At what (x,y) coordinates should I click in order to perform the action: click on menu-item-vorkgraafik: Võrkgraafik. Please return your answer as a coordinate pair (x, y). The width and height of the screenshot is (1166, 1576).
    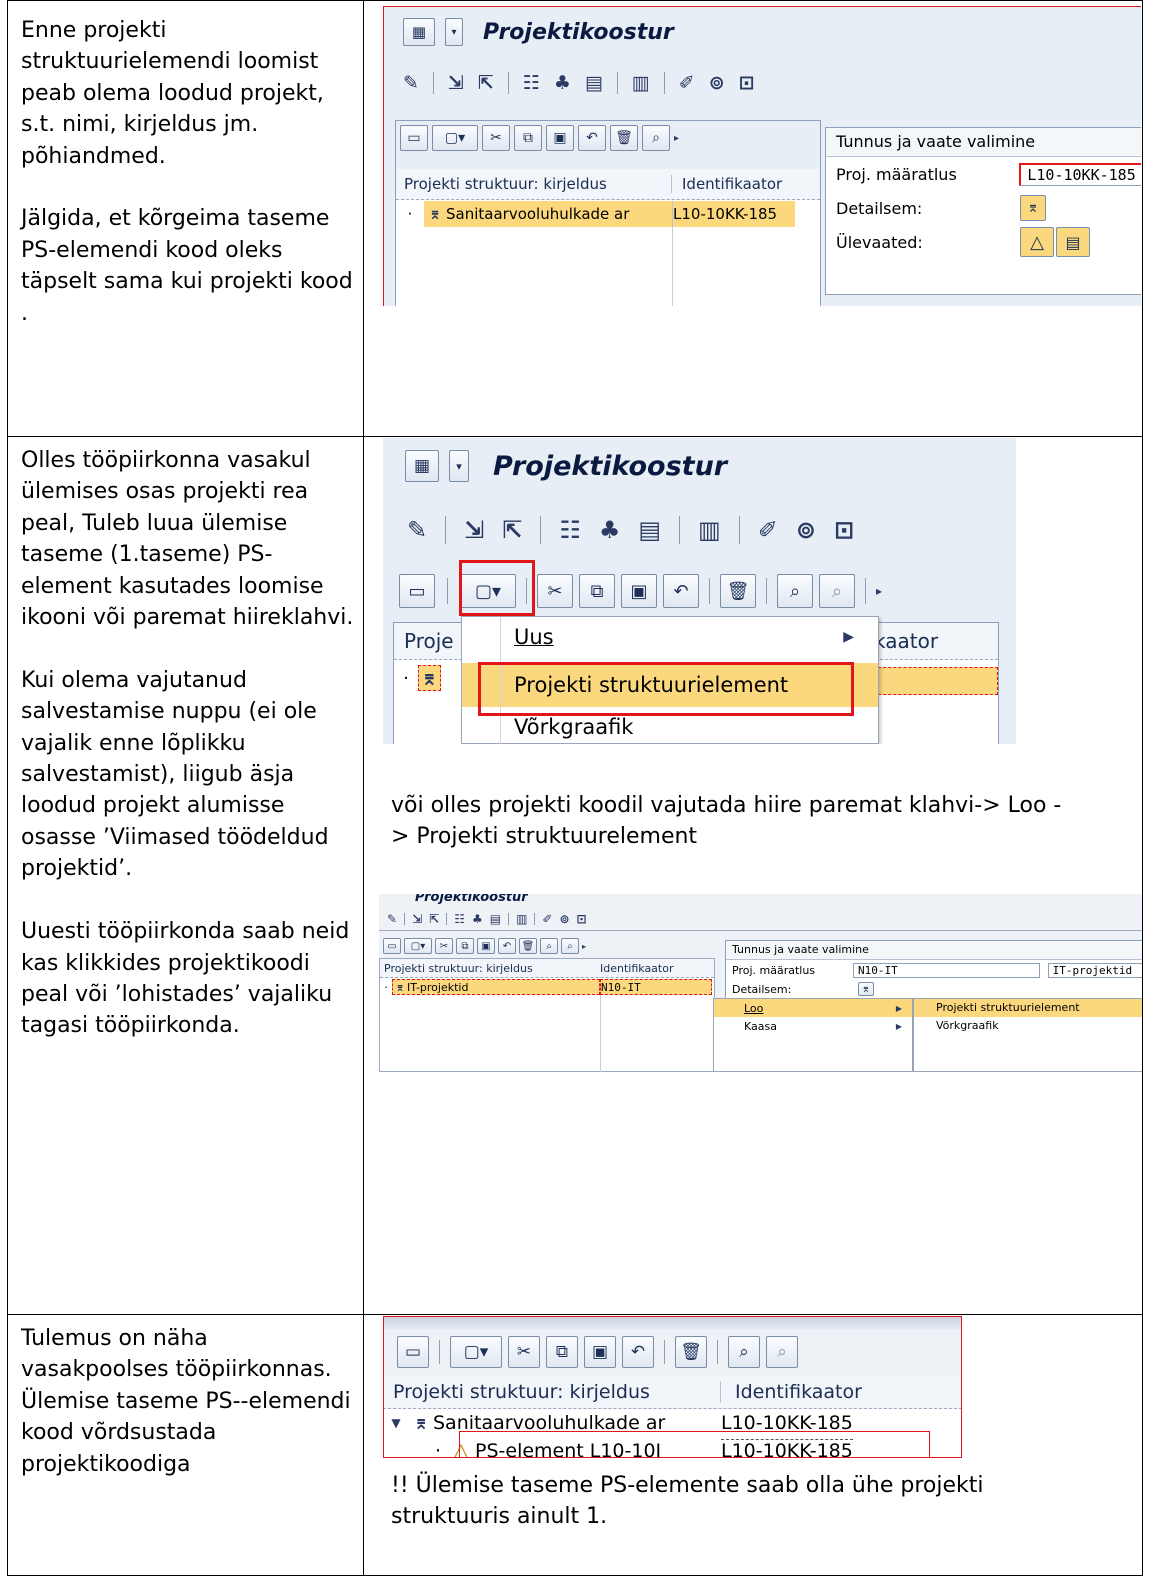
    Looking at the image, I should click on (1028, 1026).